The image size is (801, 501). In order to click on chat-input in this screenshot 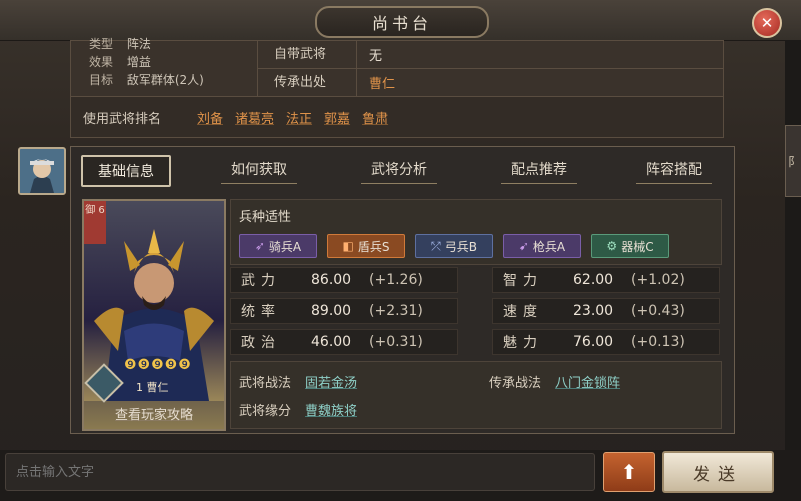, I will do `click(300, 472)`.